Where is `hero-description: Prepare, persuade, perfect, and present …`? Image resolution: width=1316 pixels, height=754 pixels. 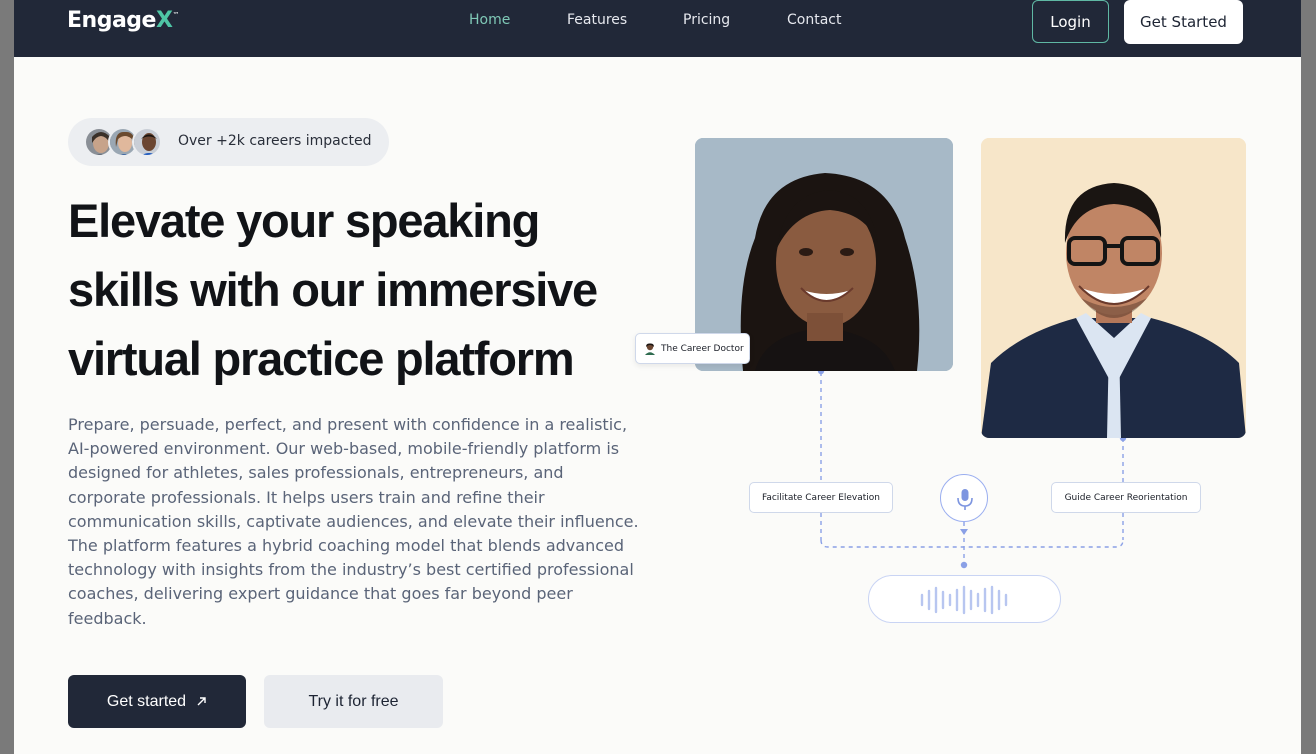
hero-description: Prepare, persuade, perfect, and present … is located at coordinates (353, 521).